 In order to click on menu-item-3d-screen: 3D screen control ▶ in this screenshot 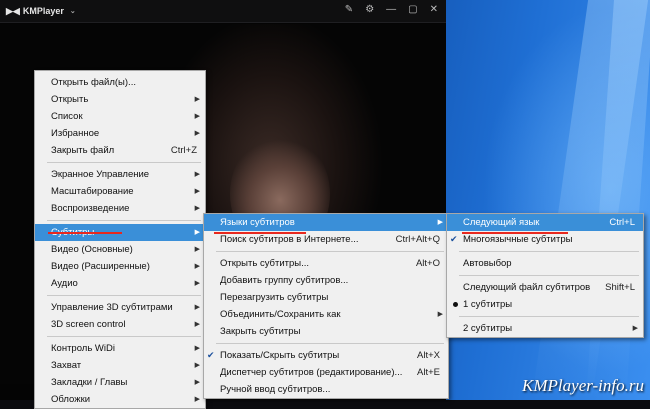, I will do `click(120, 324)`.